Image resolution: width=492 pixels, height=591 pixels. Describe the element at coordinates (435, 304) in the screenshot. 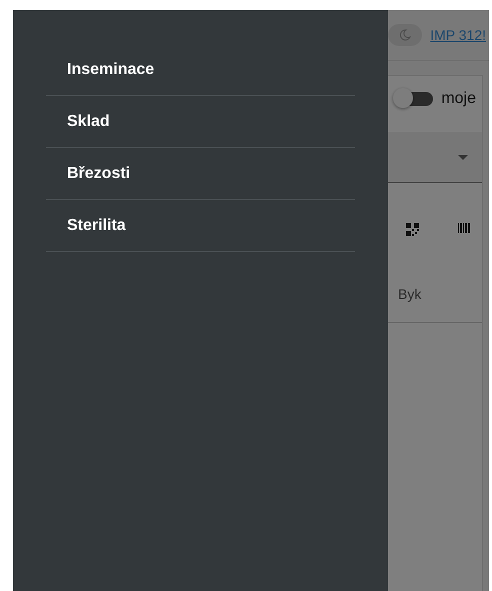

I see `column-header: Byk` at that location.